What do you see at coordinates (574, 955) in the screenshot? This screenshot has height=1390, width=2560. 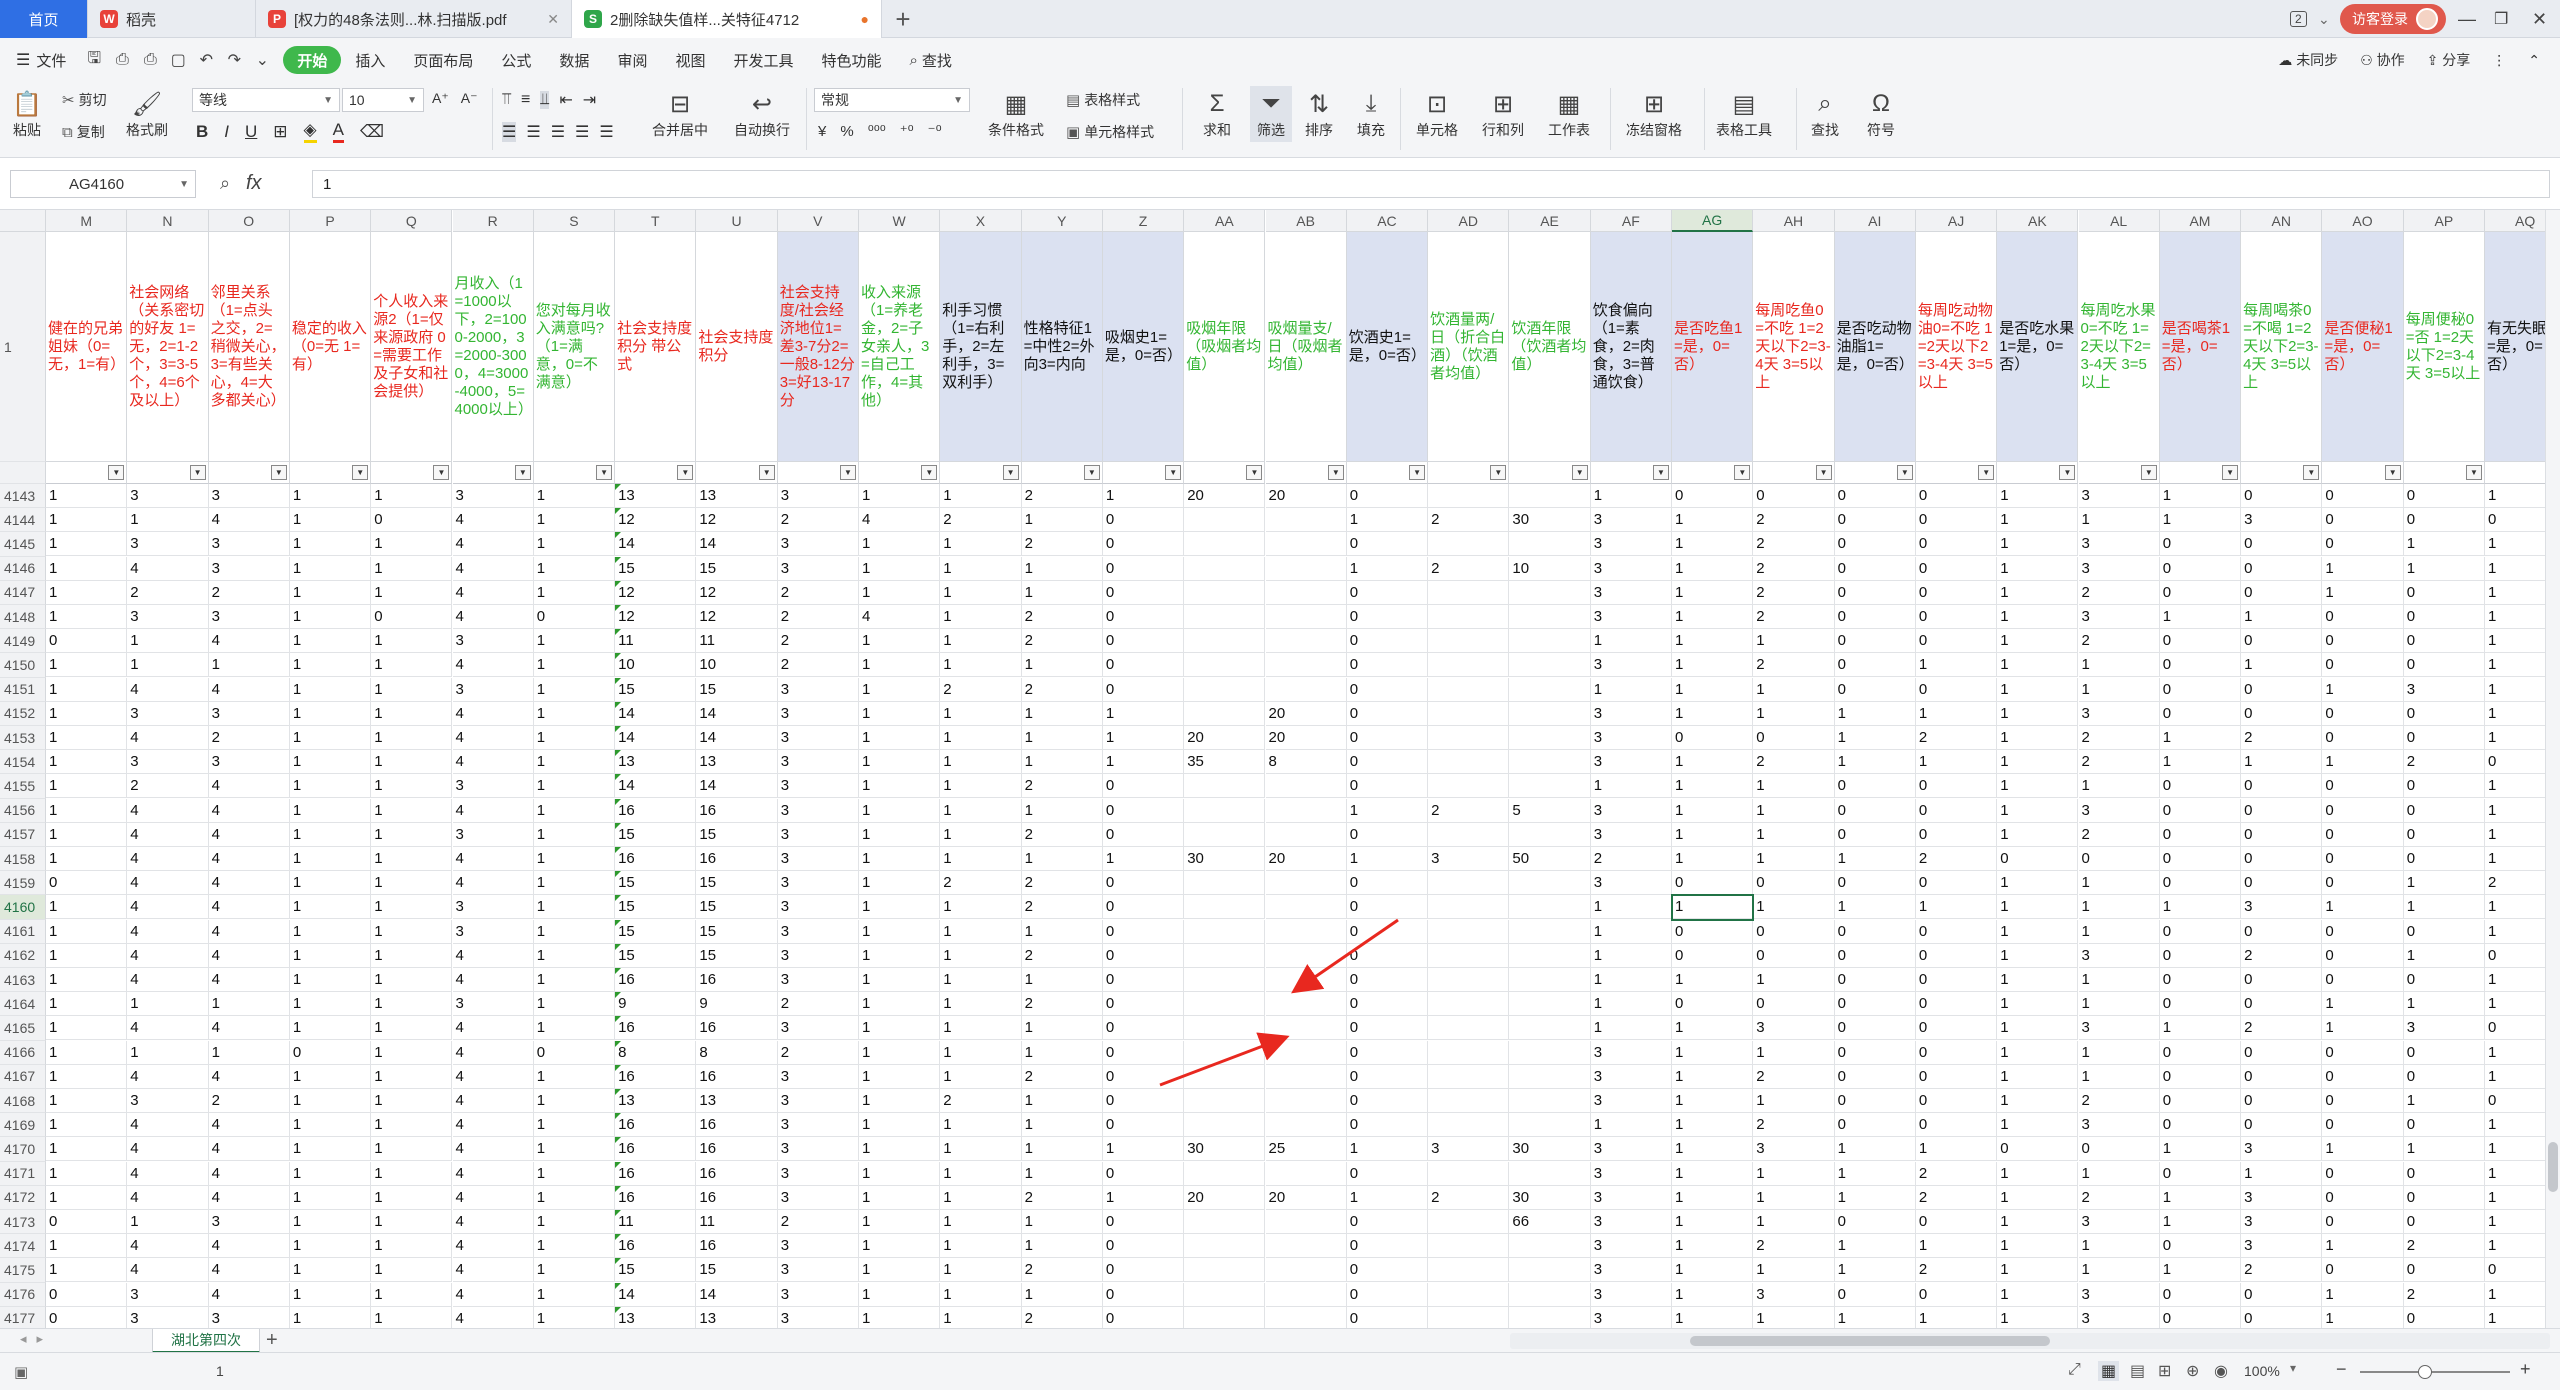 I see `cell-s-4162: 1` at bounding box center [574, 955].